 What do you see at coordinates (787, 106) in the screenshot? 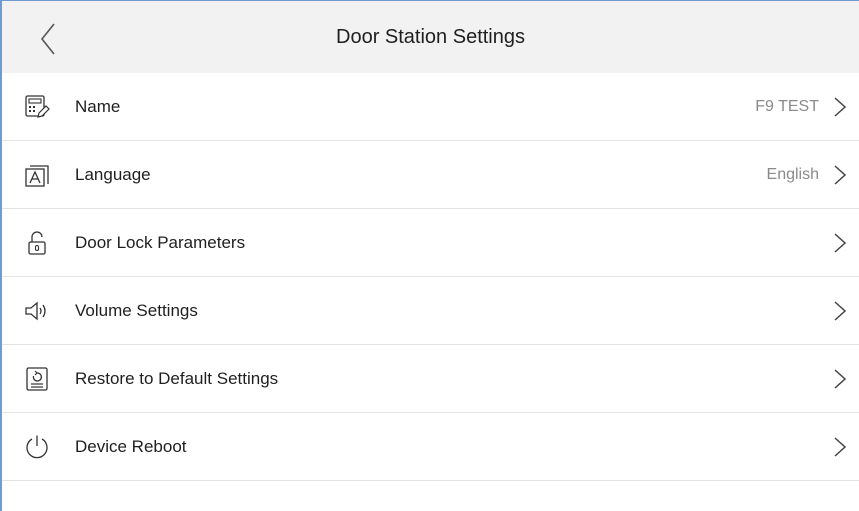
I see `settings-item-value: F9 TEST` at bounding box center [787, 106].